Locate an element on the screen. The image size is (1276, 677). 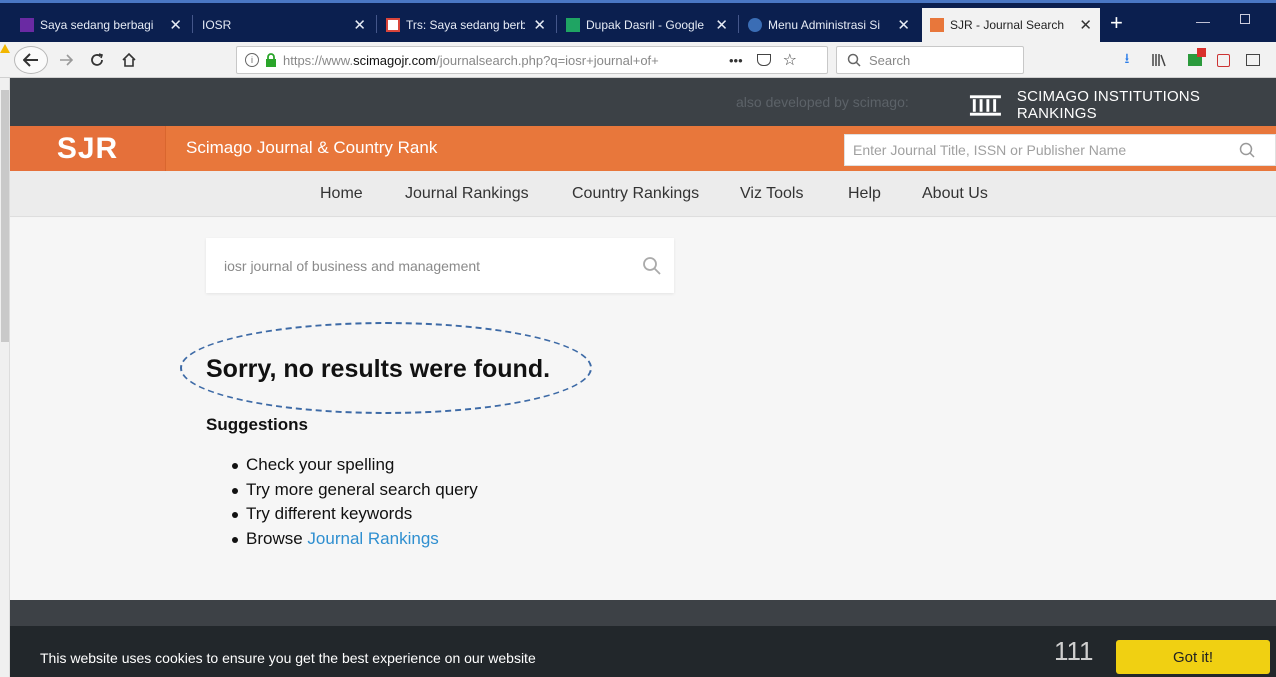
forward-button is located at coordinates (66, 60).